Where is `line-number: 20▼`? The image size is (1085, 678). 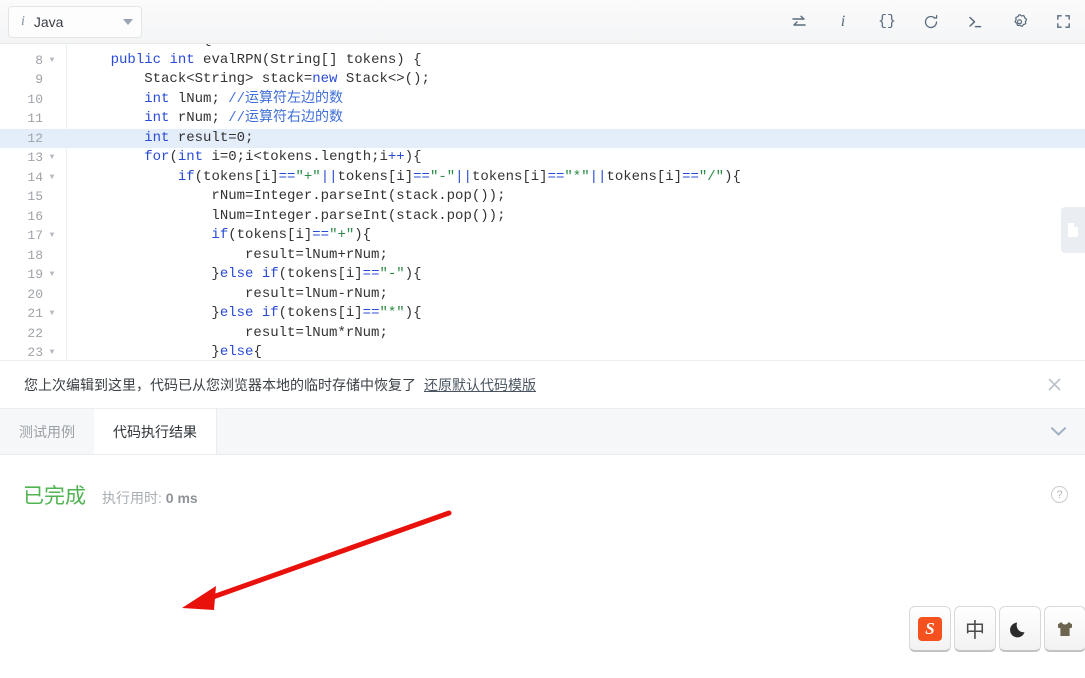 line-number: 20▼ is located at coordinates (31, 294).